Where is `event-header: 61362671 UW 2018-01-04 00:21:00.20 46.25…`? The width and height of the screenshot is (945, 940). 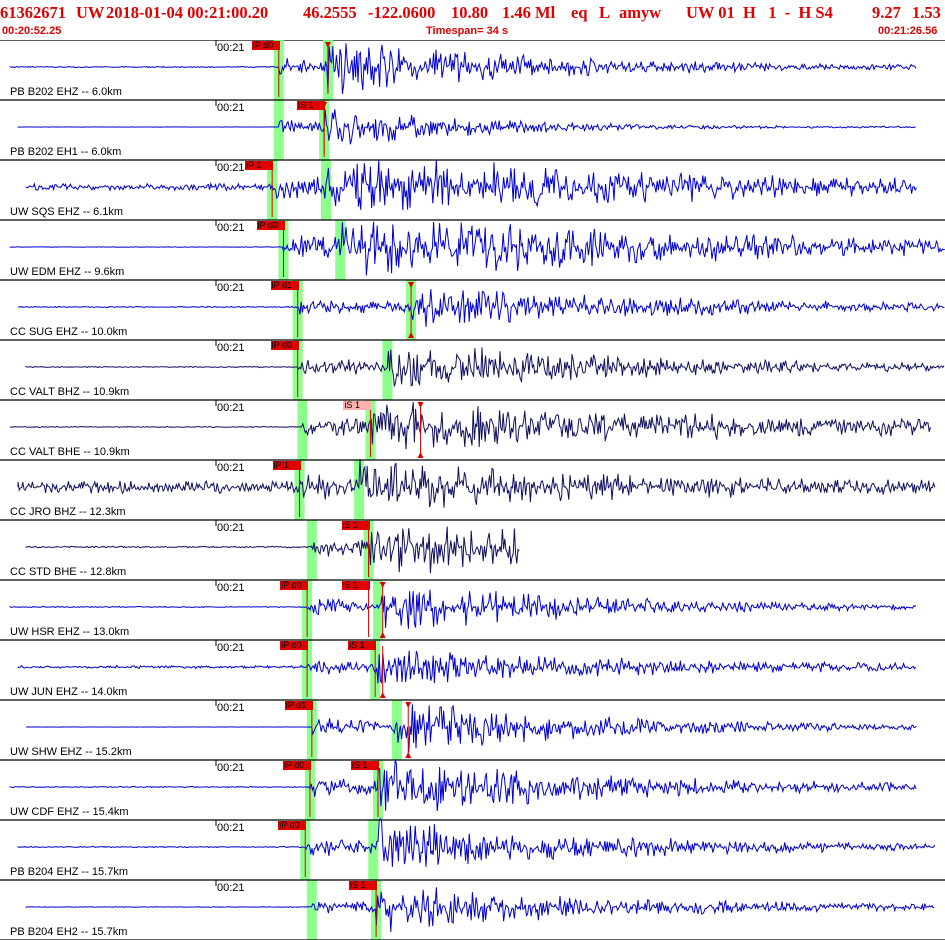 event-header: 61362671 UW 2018-01-04 00:21:00.20 46.25… is located at coordinates (472, 20).